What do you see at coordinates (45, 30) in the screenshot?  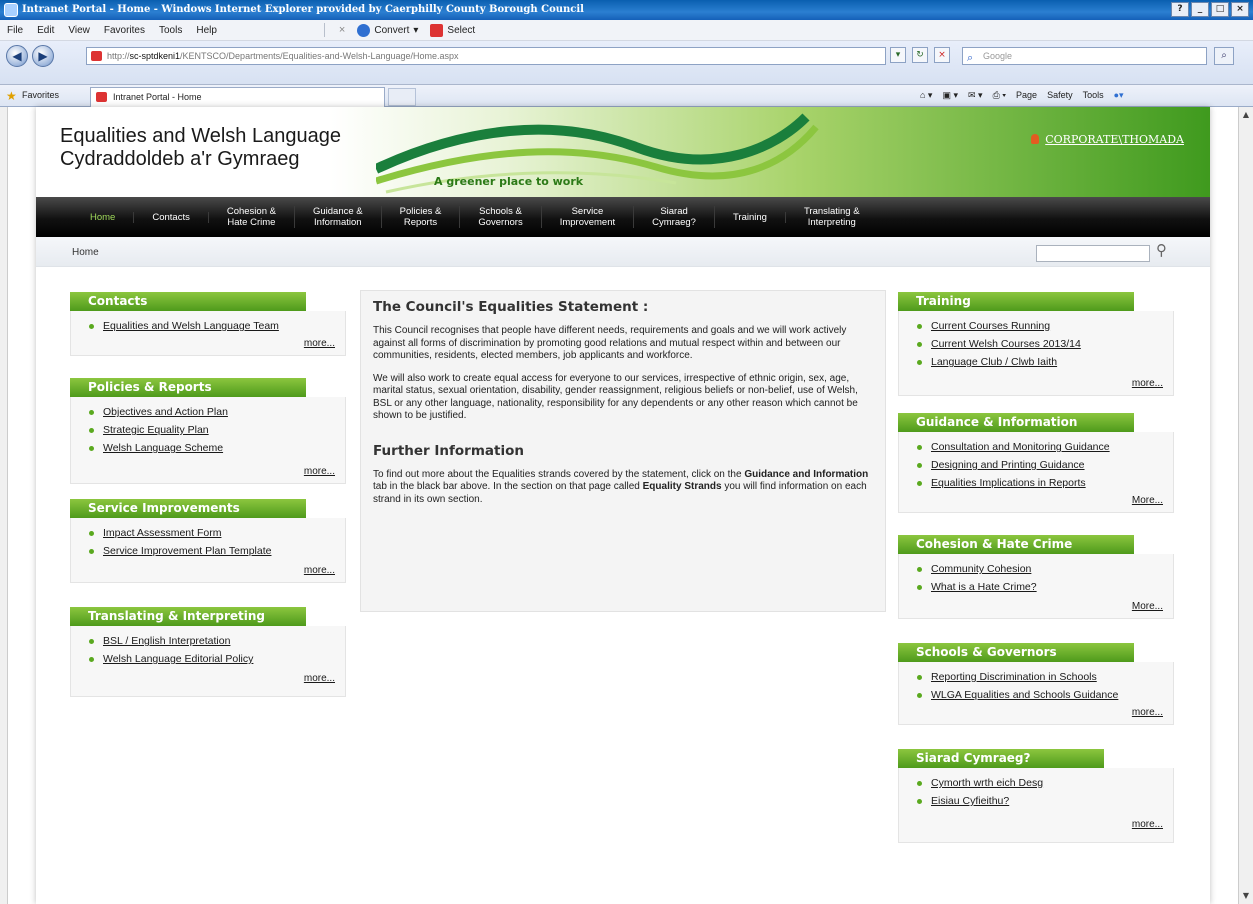 I see `menu-edit: Edit` at bounding box center [45, 30].